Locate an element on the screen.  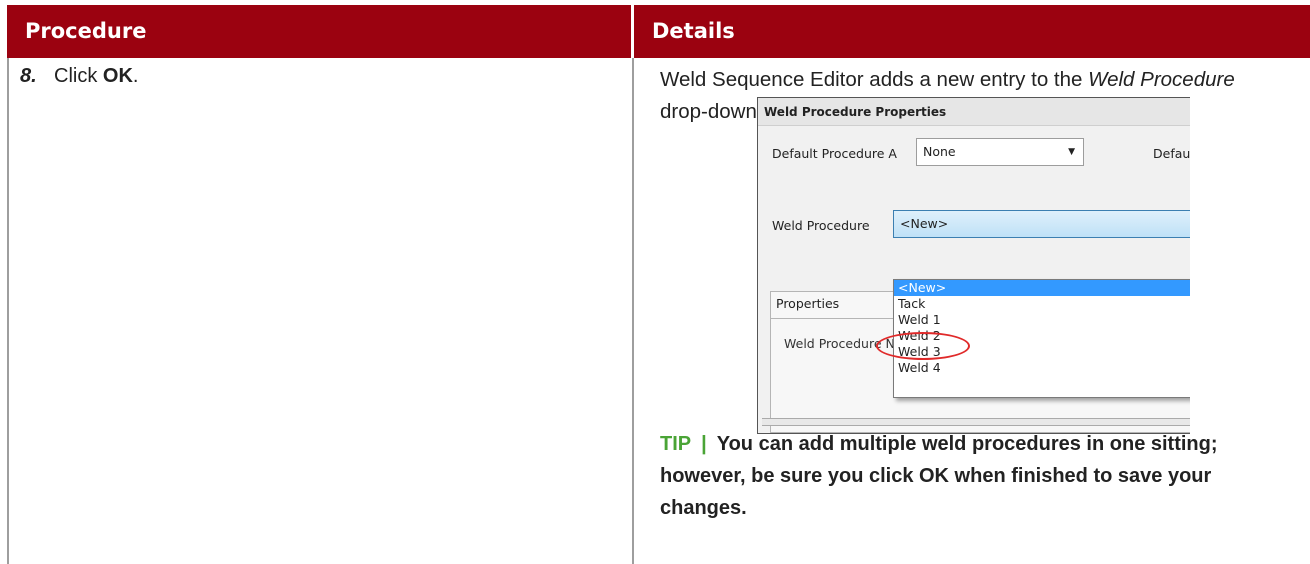
highlight-circle is located at coordinates (923, 346).